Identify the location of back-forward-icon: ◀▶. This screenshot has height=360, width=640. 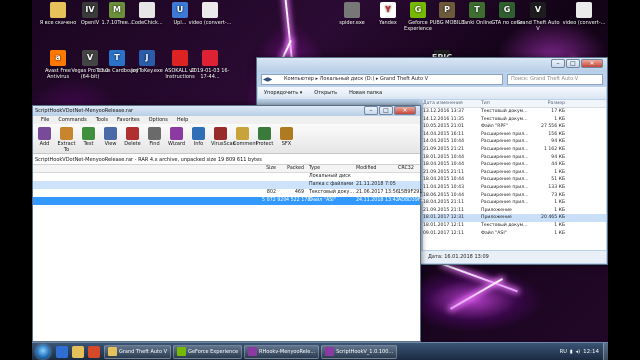
(267, 79).